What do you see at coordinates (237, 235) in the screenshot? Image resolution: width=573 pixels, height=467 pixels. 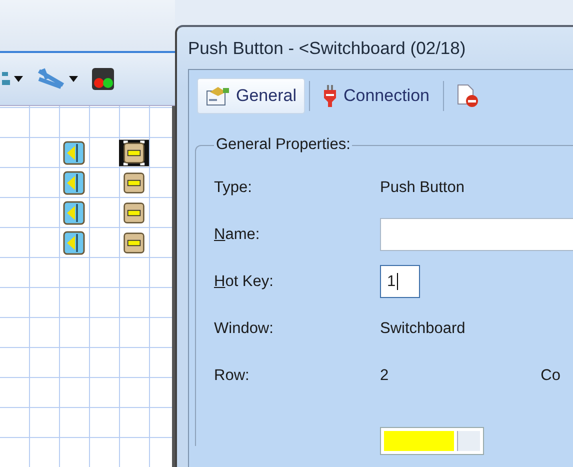 I see `field-label: Name:` at bounding box center [237, 235].